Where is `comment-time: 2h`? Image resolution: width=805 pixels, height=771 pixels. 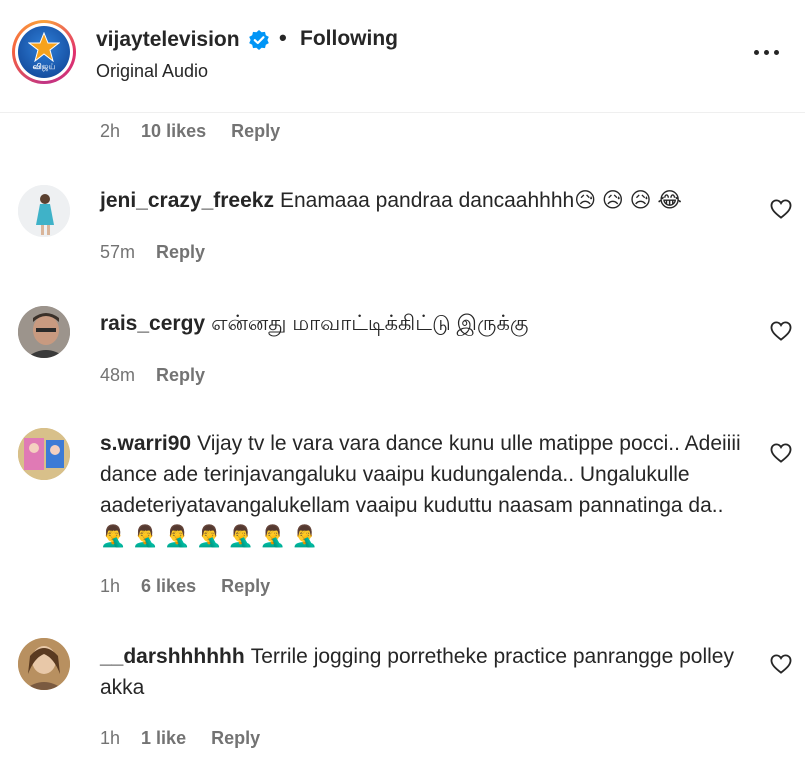 comment-time: 2h is located at coordinates (110, 131).